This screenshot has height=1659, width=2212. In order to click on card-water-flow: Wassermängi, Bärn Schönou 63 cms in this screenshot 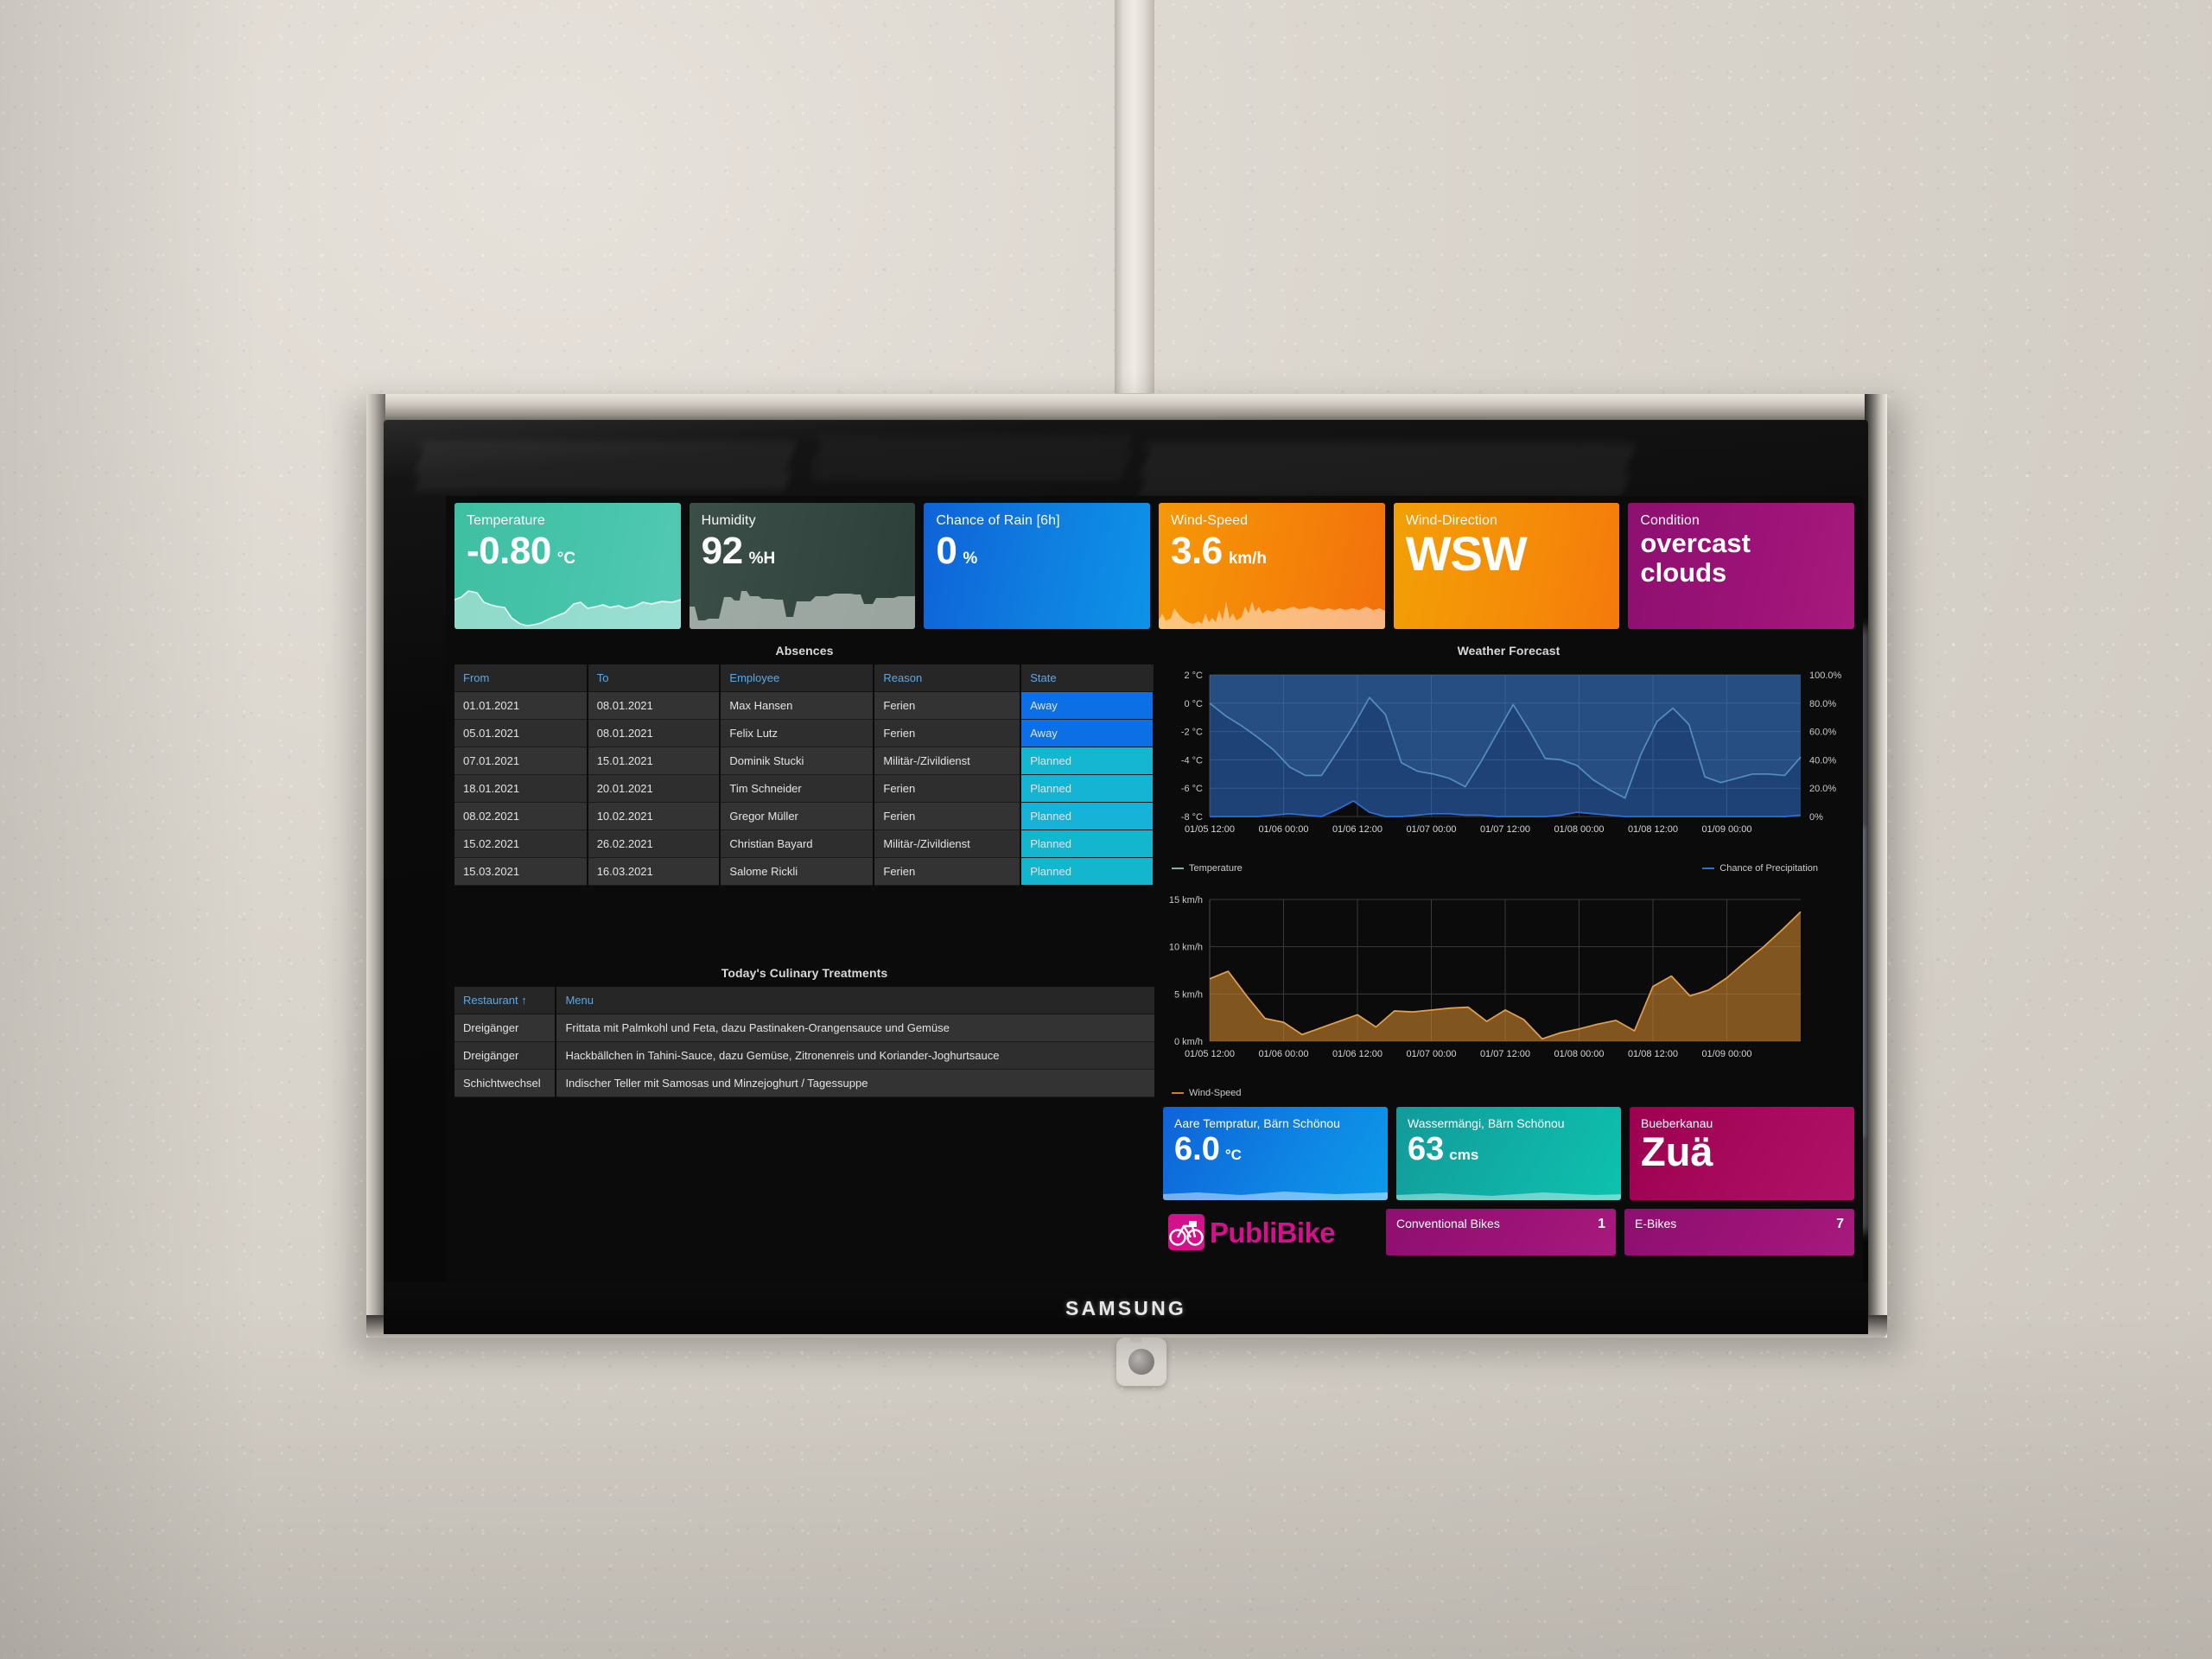, I will do `click(1508, 1153)`.